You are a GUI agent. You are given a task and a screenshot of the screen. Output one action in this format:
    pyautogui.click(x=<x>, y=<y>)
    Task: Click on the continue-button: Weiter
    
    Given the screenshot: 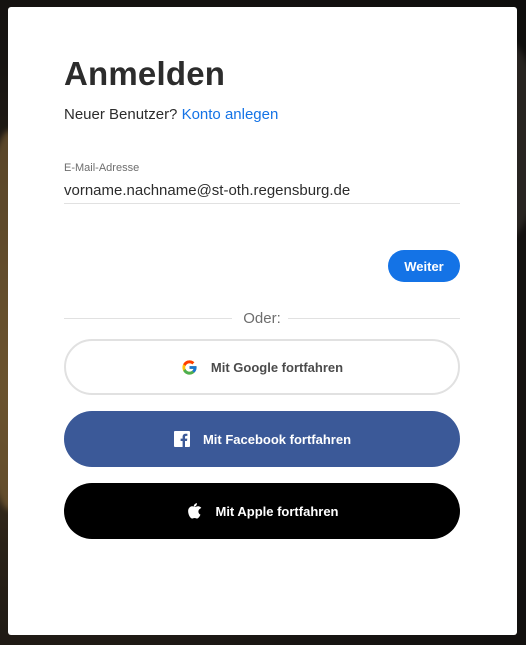 What is the action you would take?
    pyautogui.click(x=424, y=266)
    